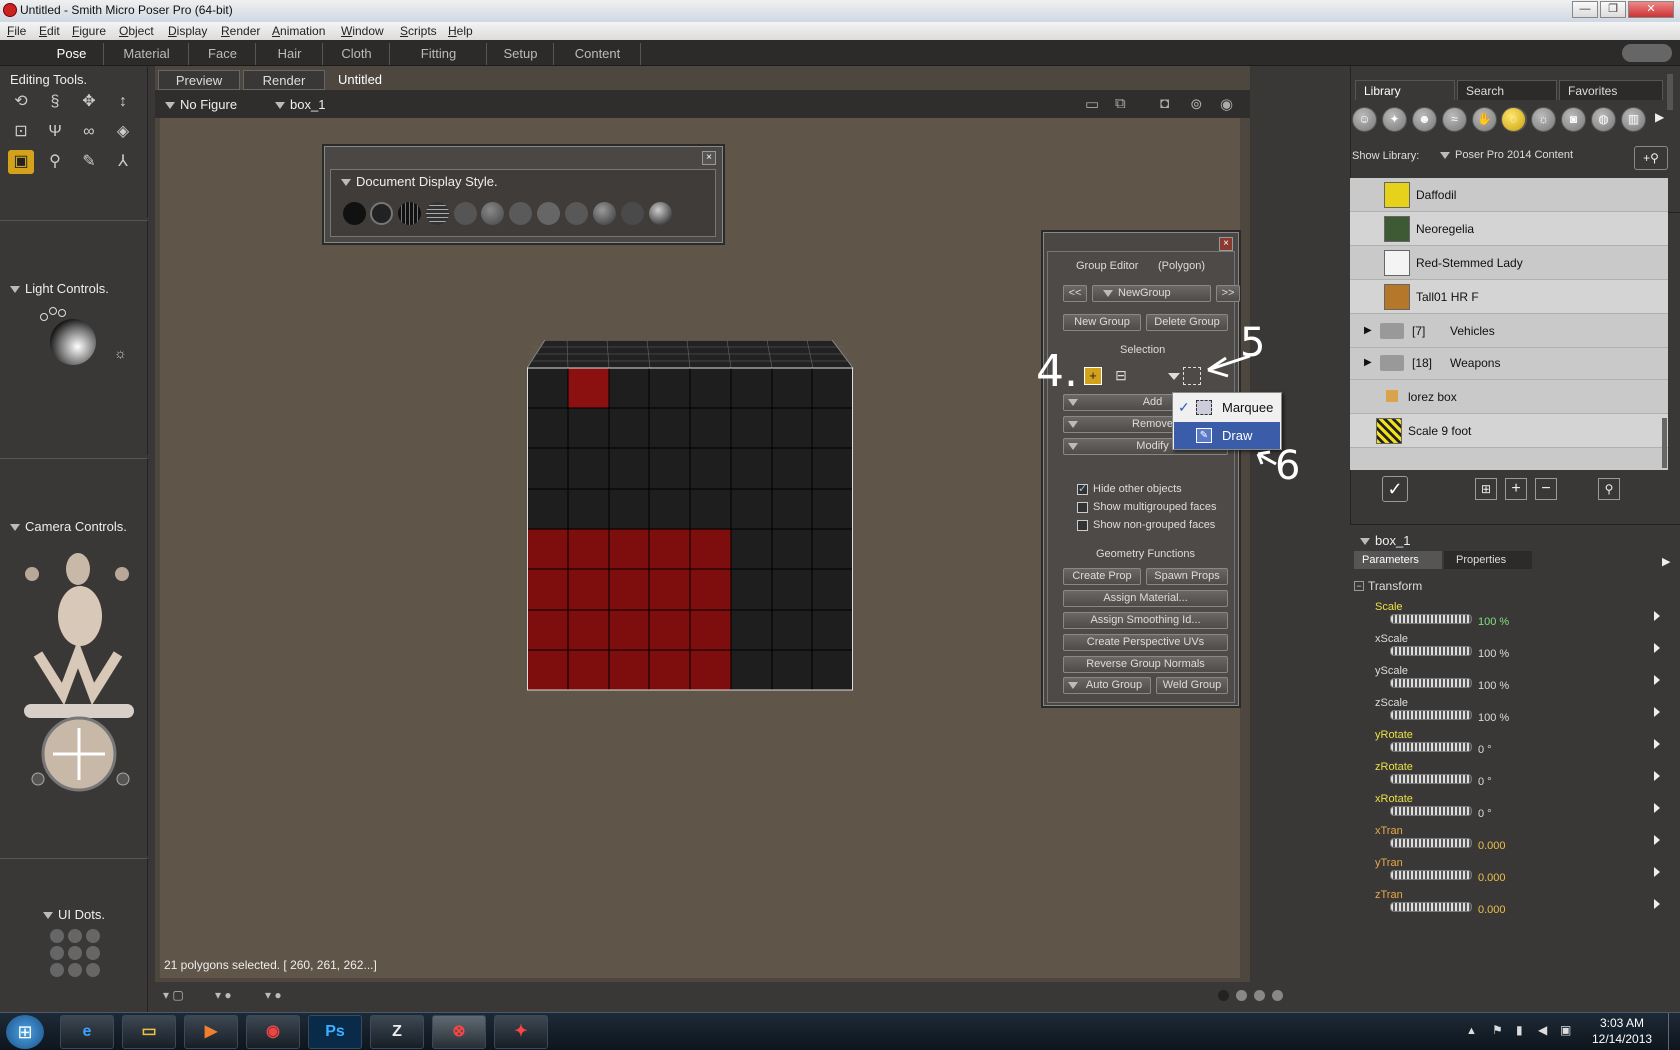  I want to click on add-to-library-icon: ⊞, so click(1486, 489).